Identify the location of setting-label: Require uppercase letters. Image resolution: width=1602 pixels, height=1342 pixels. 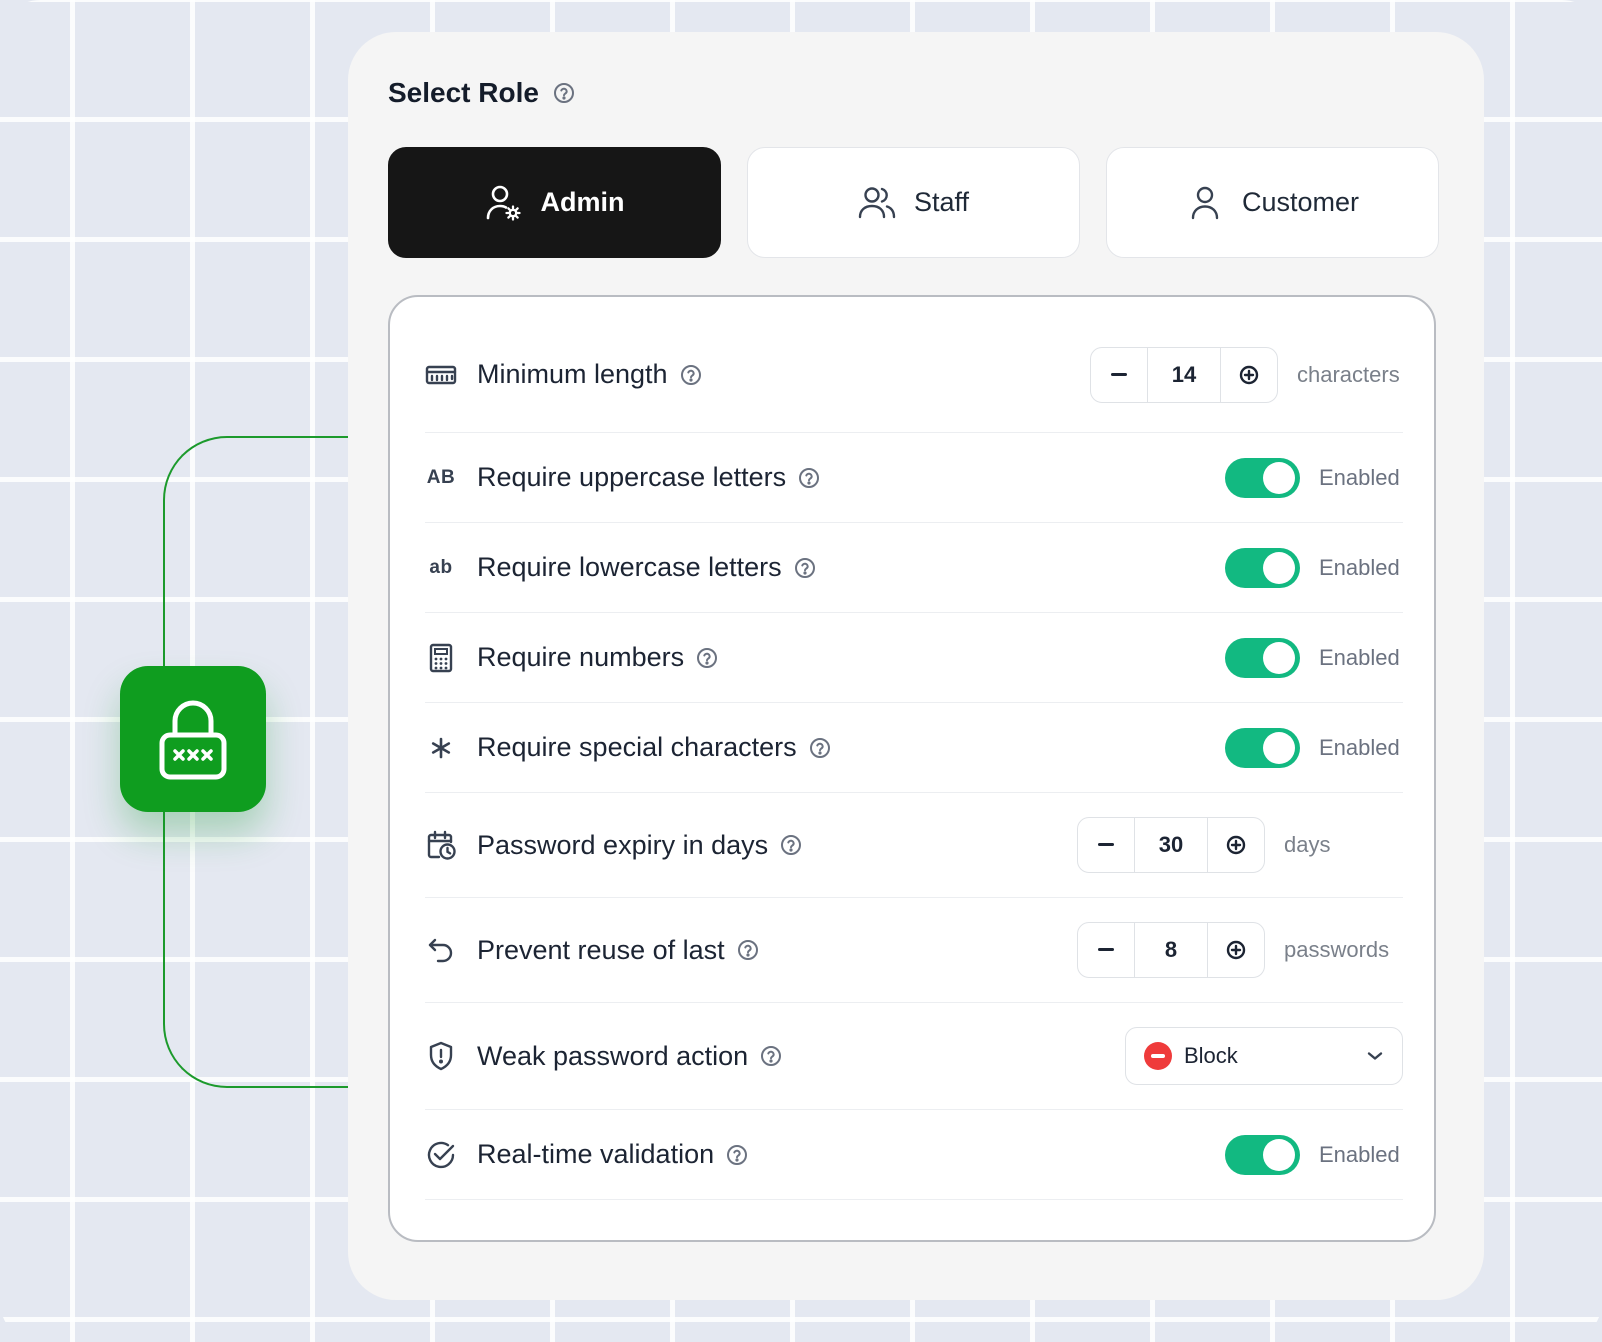
(632, 477).